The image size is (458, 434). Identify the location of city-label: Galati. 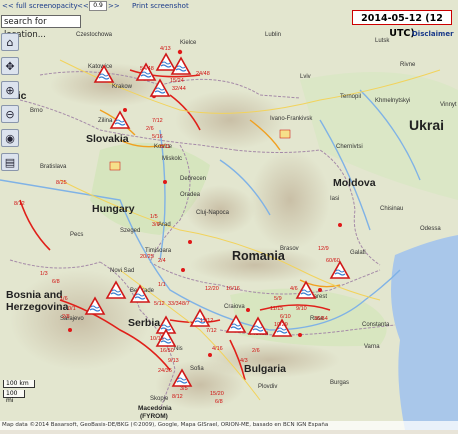
(358, 253).